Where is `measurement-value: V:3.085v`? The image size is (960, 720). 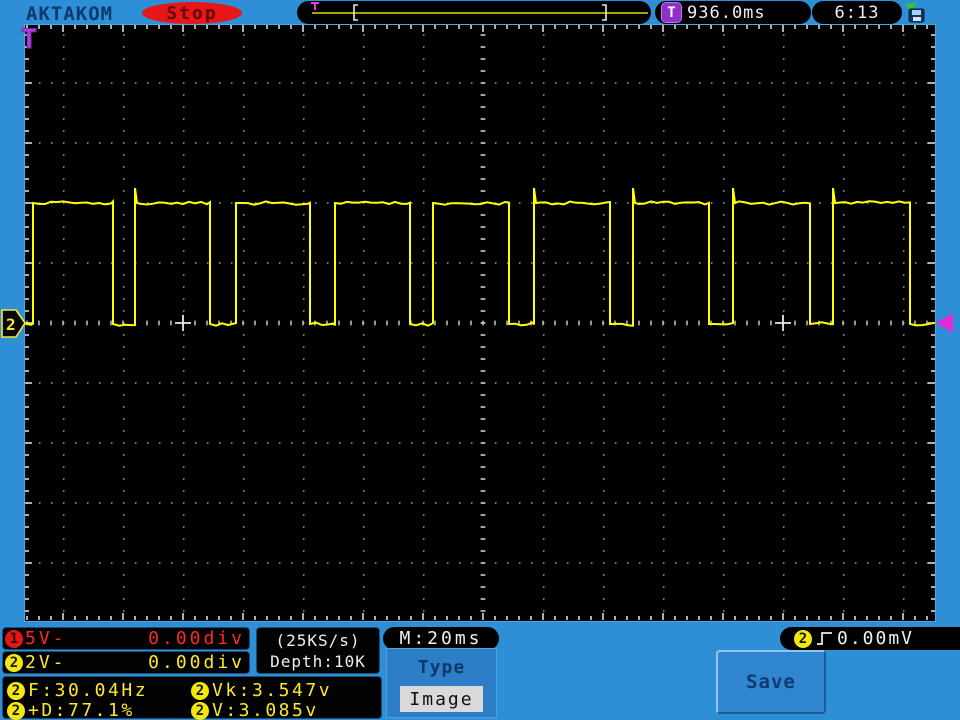
measurement-value: V:3.085v is located at coordinates (265, 710).